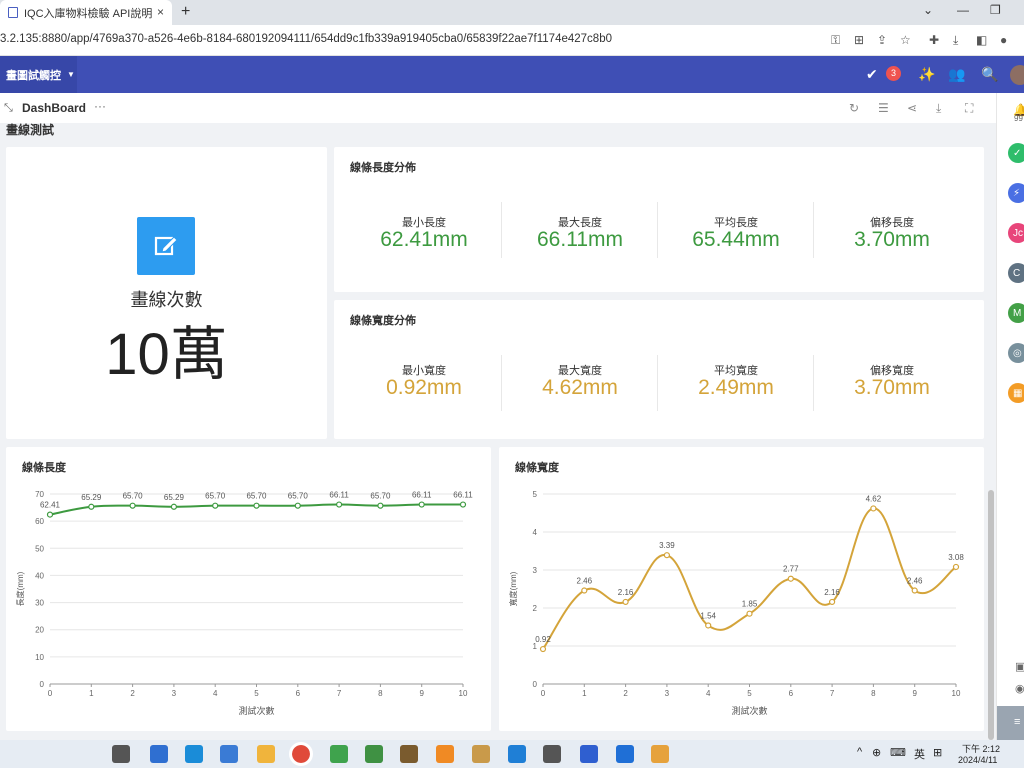 The width and height of the screenshot is (1024, 768). Describe the element at coordinates (39, 494) in the screenshot. I see `y-tick-label: 70` at that location.